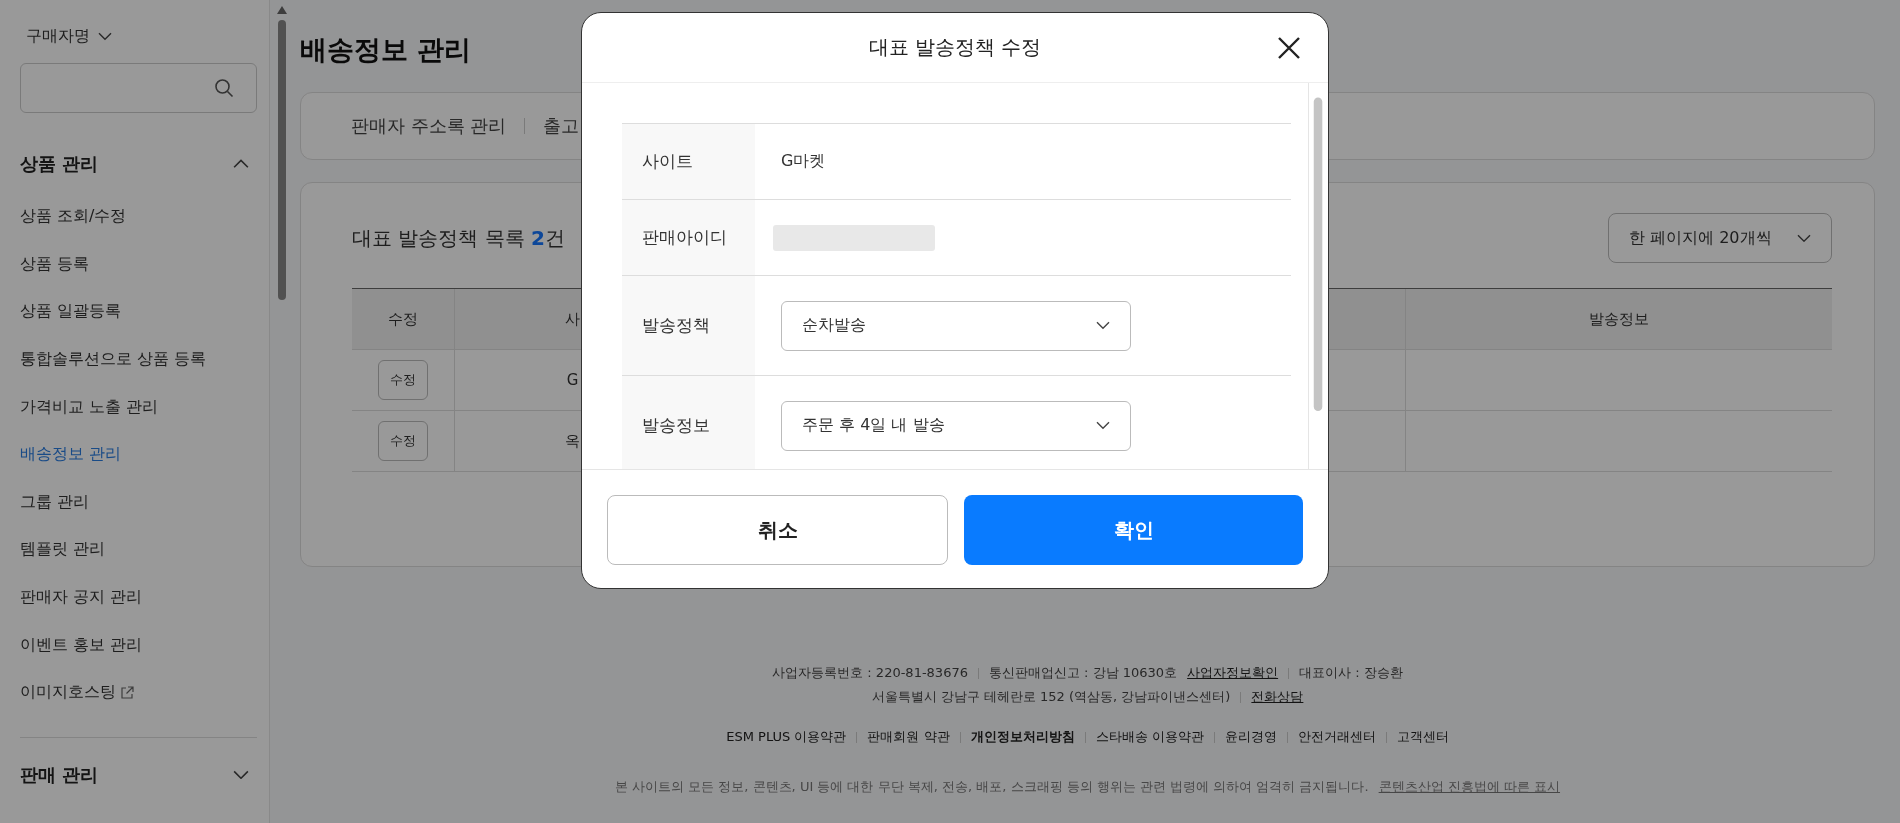 The image size is (1900, 823). Describe the element at coordinates (73, 217) in the screenshot. I see `sidebar-item: 상품 조회/수정` at that location.